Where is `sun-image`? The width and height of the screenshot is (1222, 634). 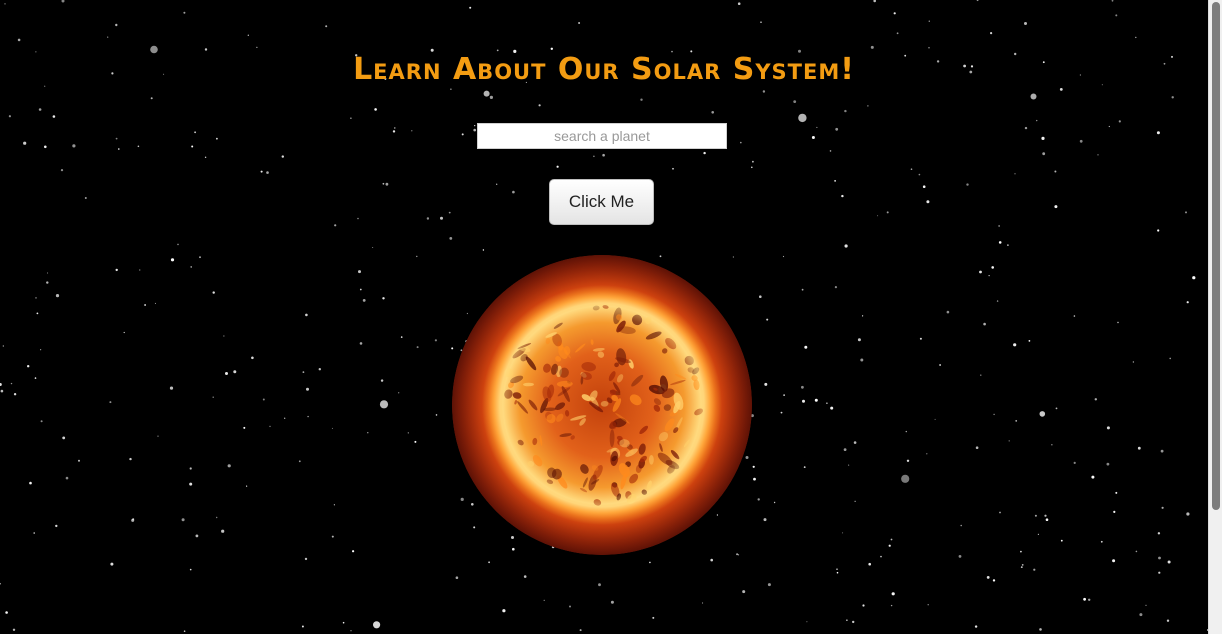 sun-image is located at coordinates (602, 405).